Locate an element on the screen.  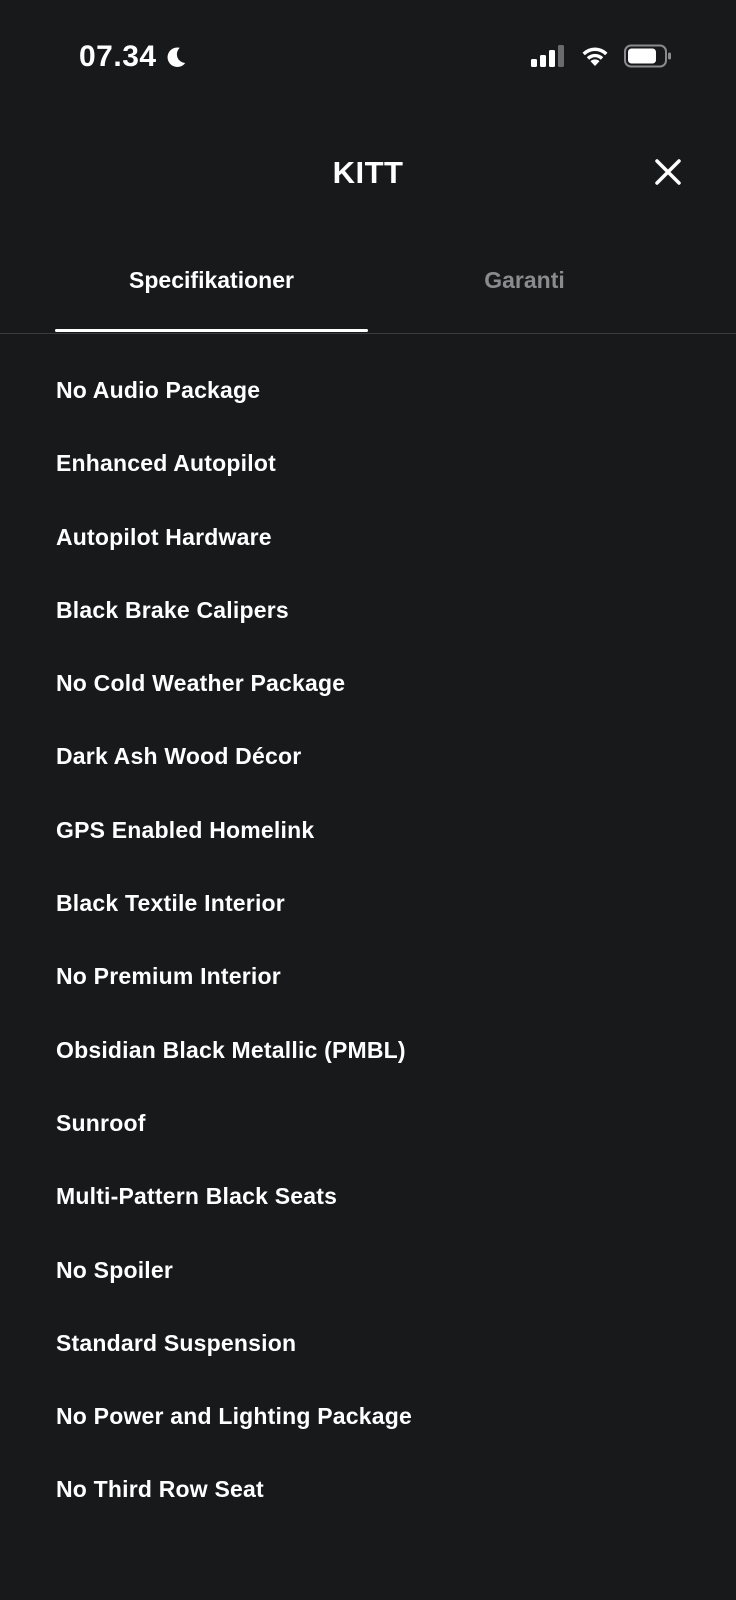
battery-icon is located at coordinates (648, 58).